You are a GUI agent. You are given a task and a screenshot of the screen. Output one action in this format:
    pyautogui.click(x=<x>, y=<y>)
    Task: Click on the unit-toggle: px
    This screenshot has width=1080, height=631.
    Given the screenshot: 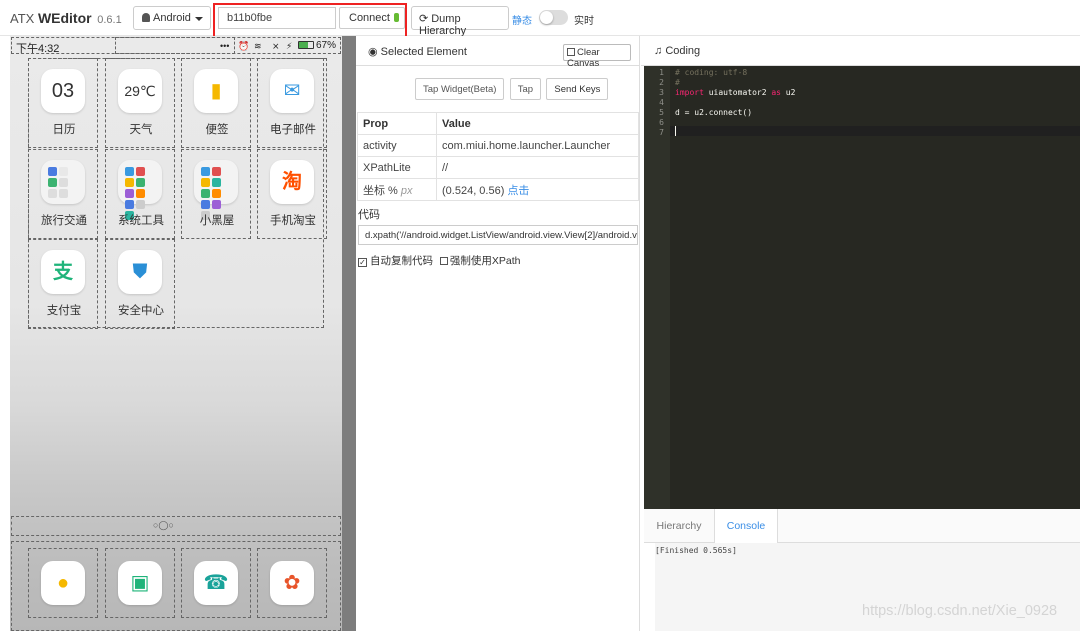 What is the action you would take?
    pyautogui.click(x=407, y=191)
    